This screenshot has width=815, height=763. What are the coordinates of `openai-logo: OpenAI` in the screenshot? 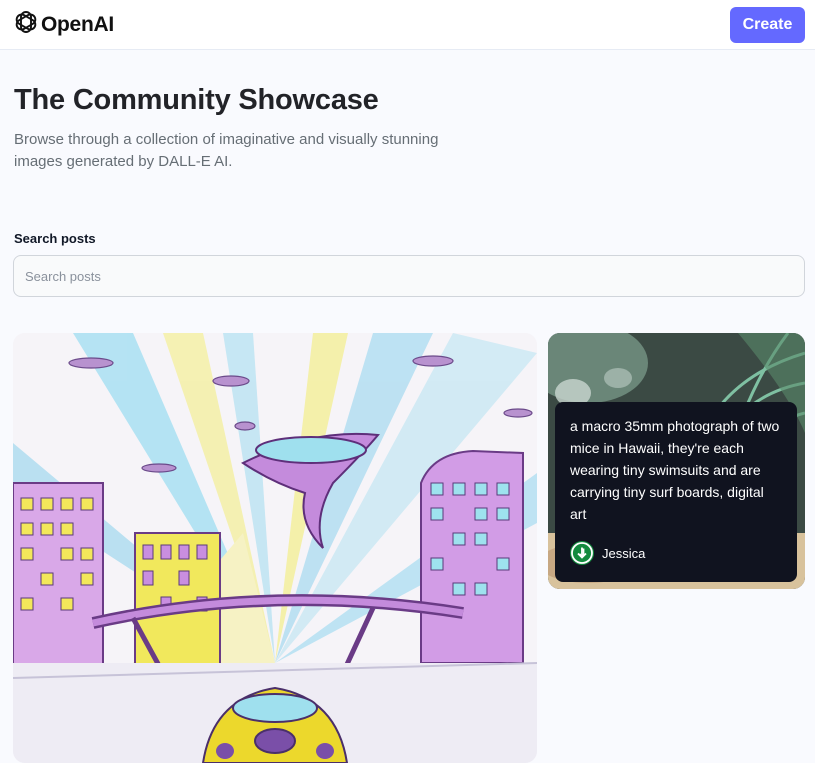 It's located at (63, 24).